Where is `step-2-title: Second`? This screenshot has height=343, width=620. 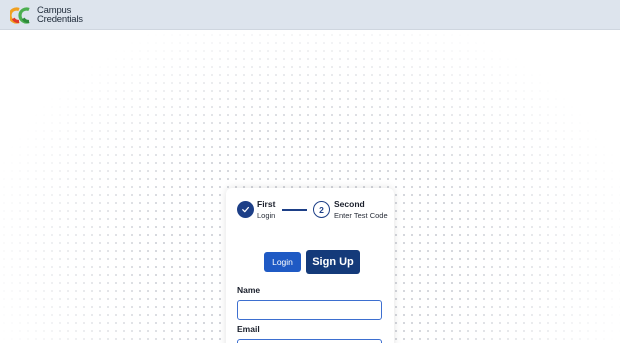 step-2-title: Second is located at coordinates (349, 204).